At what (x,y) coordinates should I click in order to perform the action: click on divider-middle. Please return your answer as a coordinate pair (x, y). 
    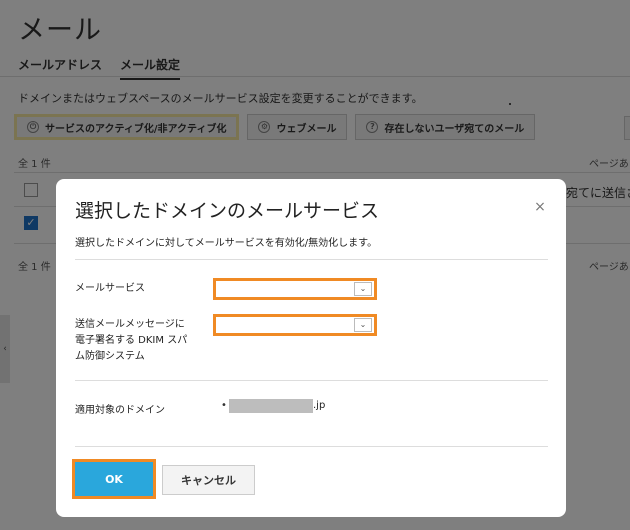
    Looking at the image, I should click on (311, 380).